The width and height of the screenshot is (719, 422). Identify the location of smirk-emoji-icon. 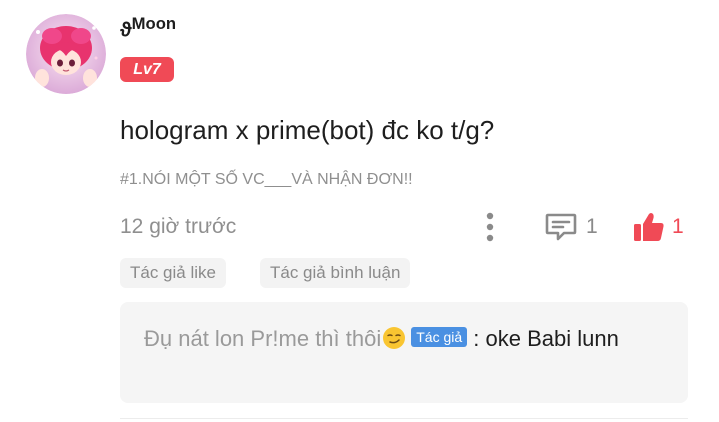
(394, 338).